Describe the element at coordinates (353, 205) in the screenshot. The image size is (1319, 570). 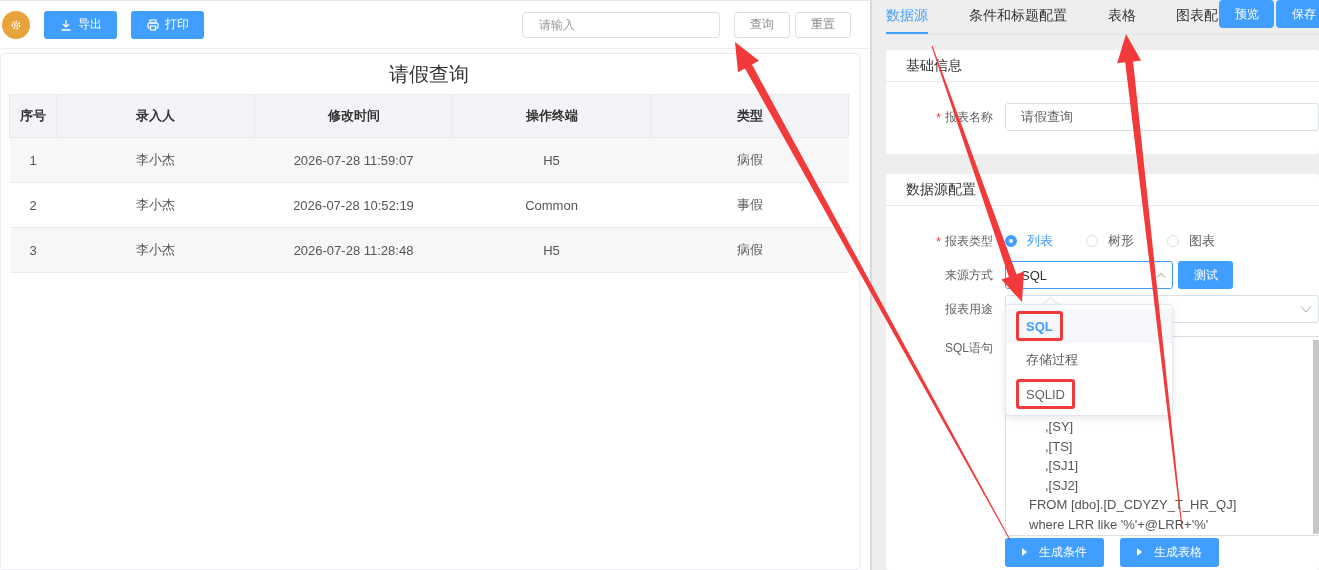
I see `table-cell: 2026-07-28 10:52:19` at that location.